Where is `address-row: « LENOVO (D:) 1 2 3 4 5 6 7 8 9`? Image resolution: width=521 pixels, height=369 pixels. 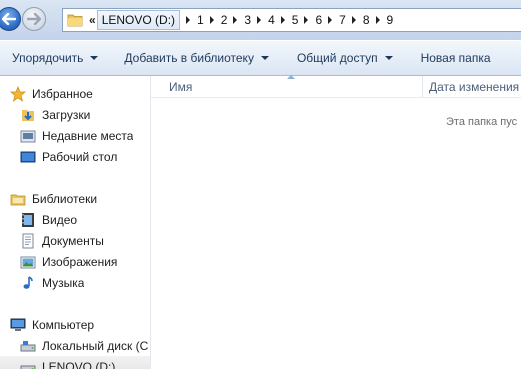 address-row: « LENOVO (D:) 1 2 3 4 5 6 7 8 9 is located at coordinates (260, 20).